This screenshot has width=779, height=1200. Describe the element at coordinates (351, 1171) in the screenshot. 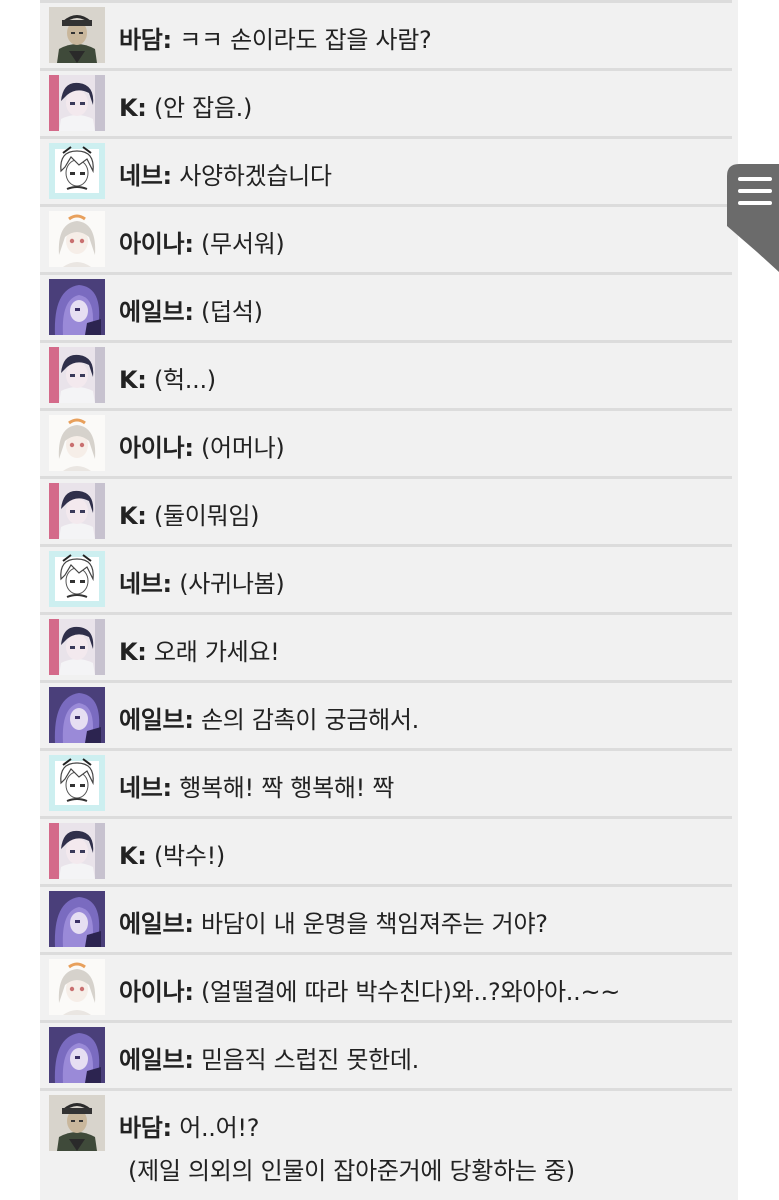

I see `message-subtext: (제일 의외의 인물이 잡아준거에 당황하는 중)` at that location.